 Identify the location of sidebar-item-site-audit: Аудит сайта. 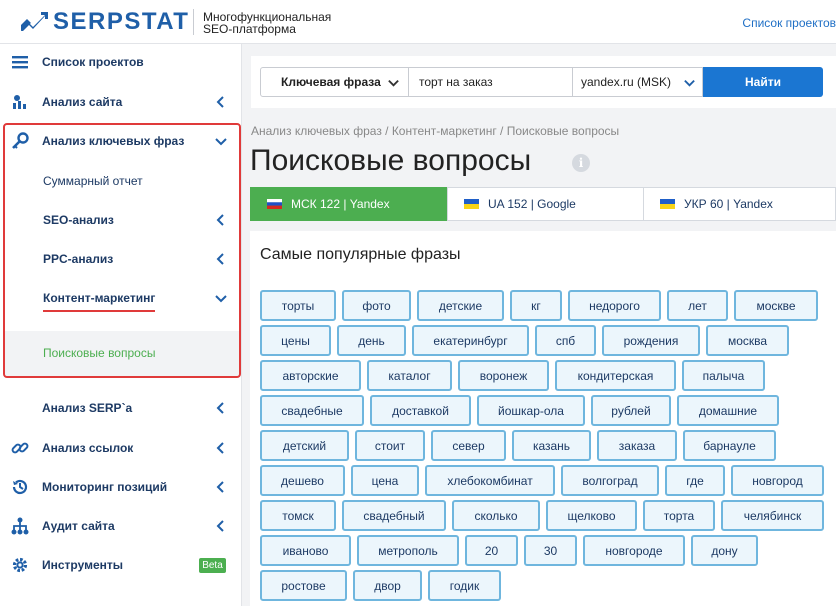
(121, 526).